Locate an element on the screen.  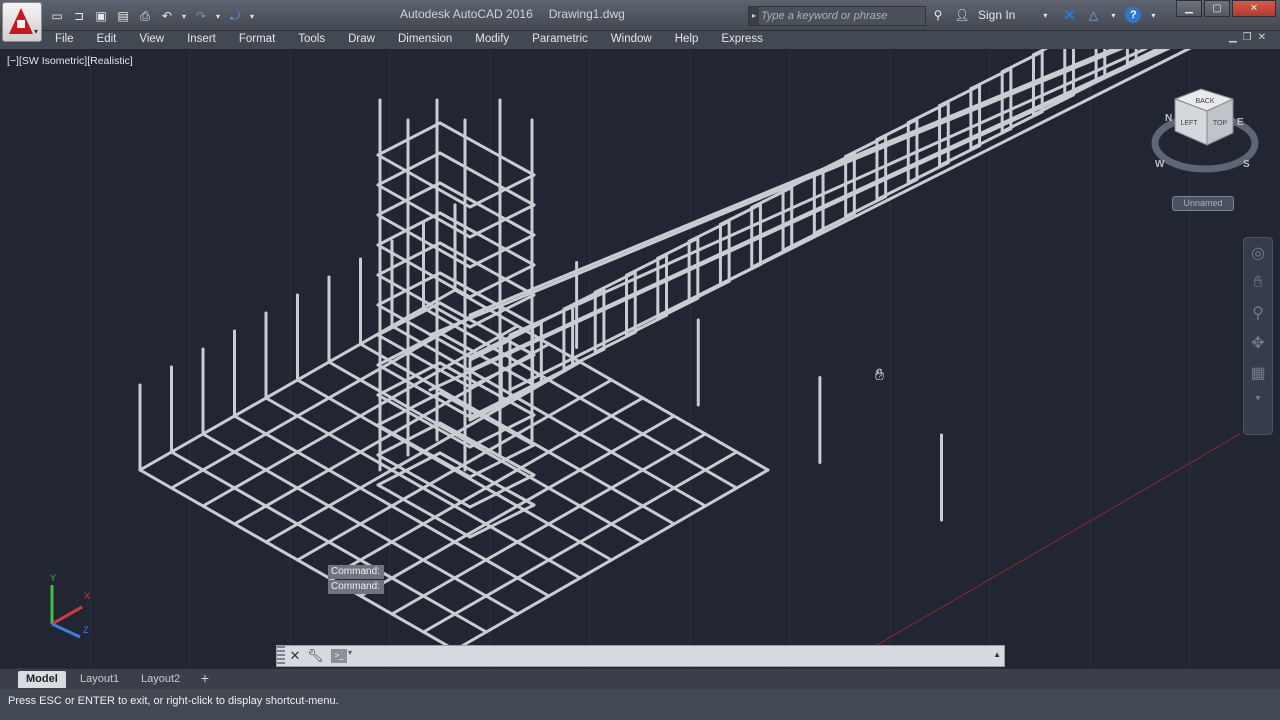
steering-wheel-icon: ◎ is located at coordinates (1258, 253).